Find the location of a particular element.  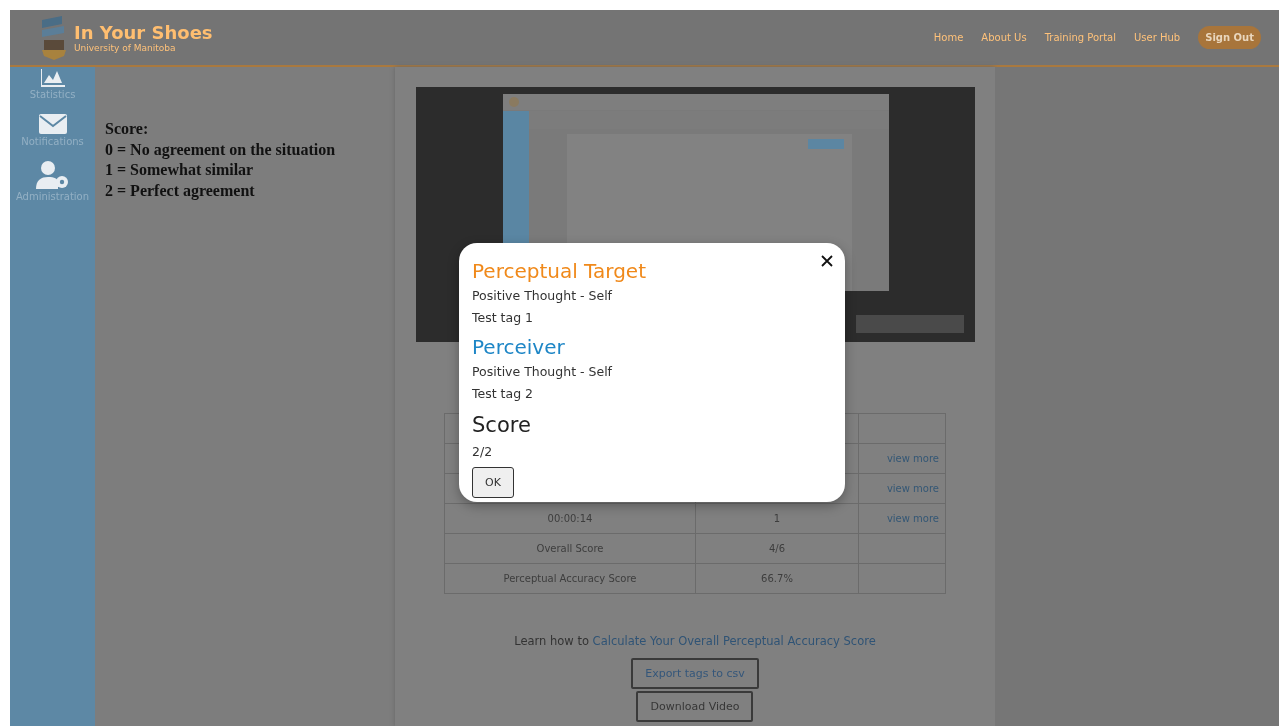

table-cell: 66.7% is located at coordinates (777, 578).